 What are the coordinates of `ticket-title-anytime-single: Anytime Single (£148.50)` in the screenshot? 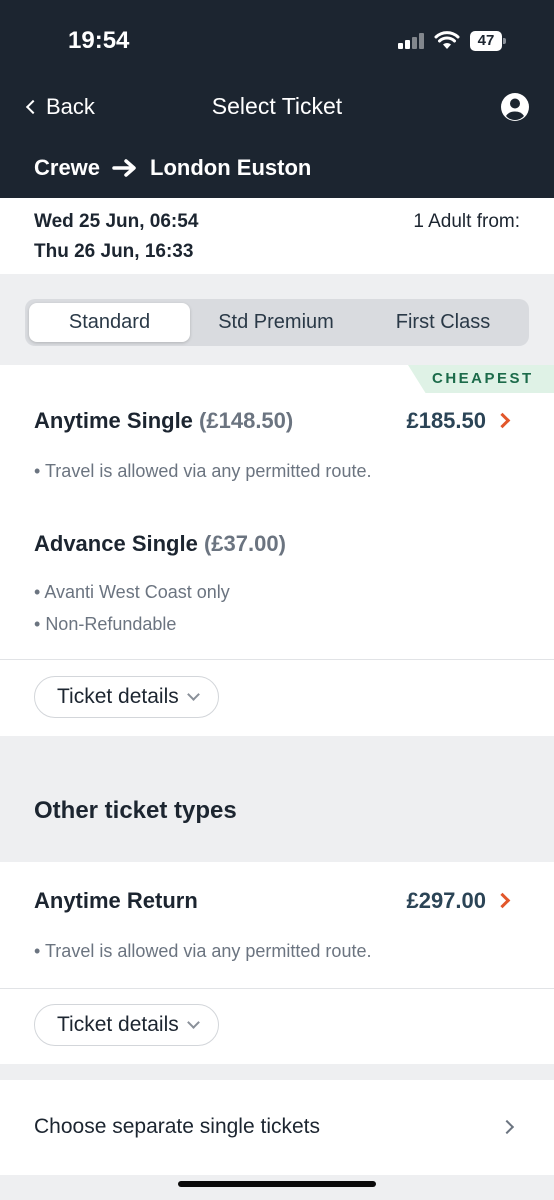 It's located at (163, 421).